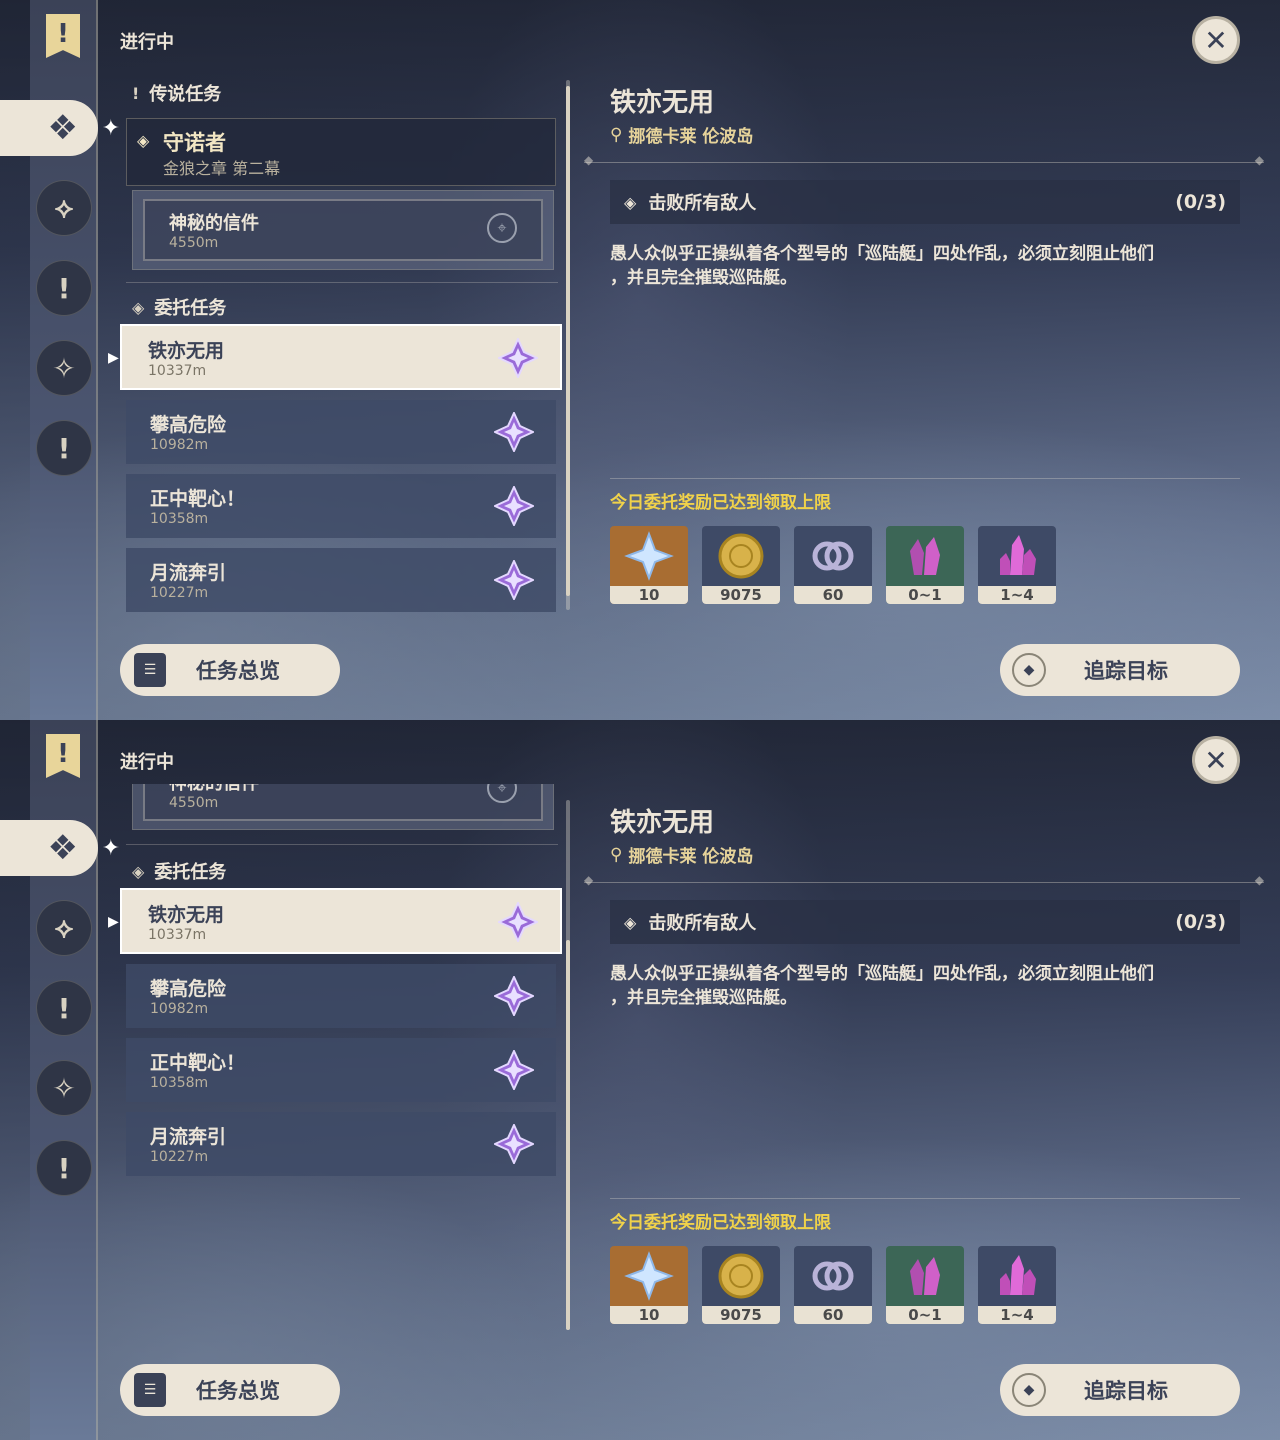  I want to click on commission-icon: ◈, so click(138, 871).